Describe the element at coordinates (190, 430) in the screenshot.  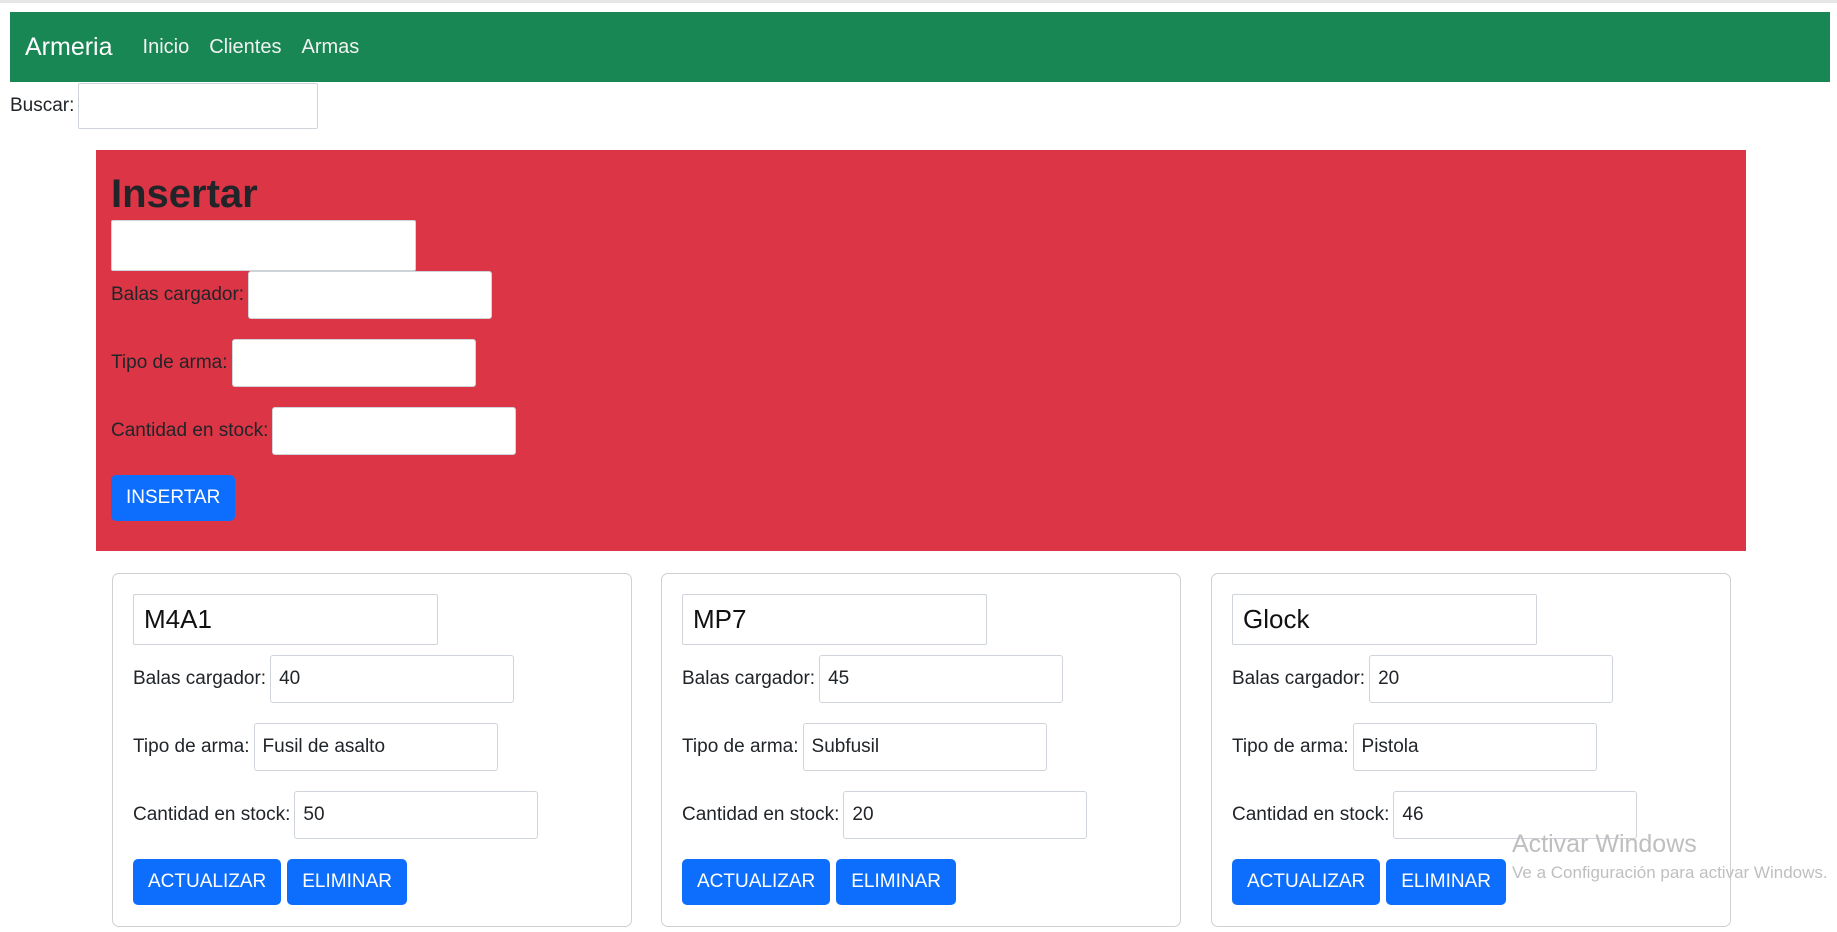
I see `insert-stock-label: Cantidad en stock:` at that location.